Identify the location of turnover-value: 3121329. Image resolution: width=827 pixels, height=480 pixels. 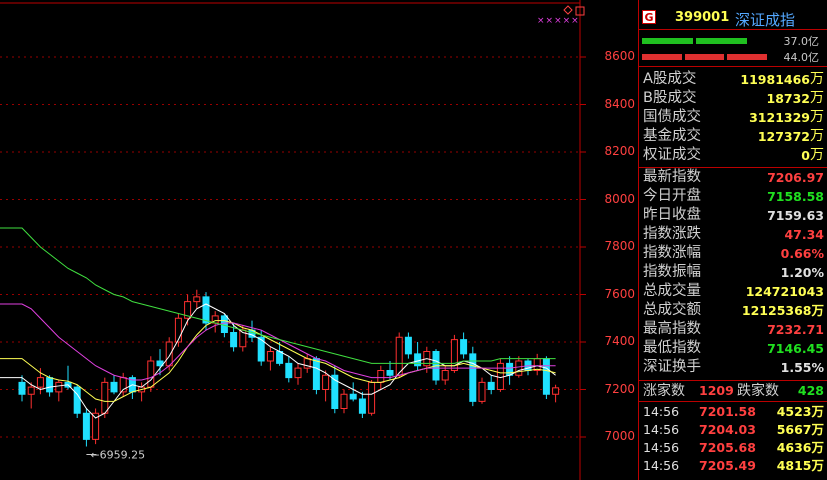
(779, 117).